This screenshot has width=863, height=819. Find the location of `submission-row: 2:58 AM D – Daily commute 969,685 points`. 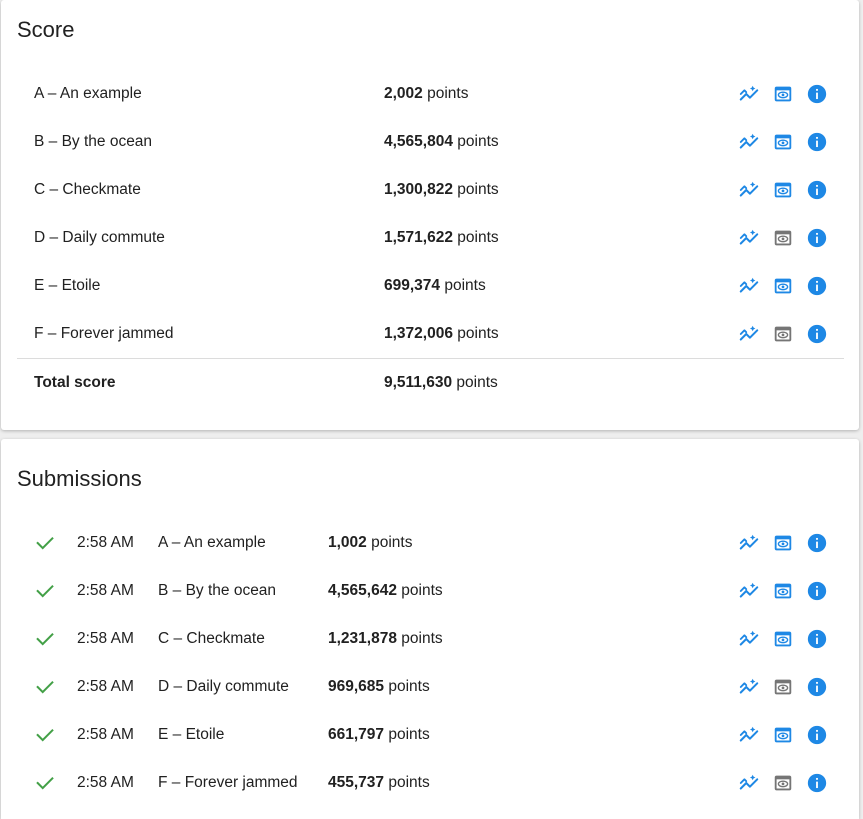

submission-row: 2:58 AM D – Daily commute 969,685 points is located at coordinates (430, 687).